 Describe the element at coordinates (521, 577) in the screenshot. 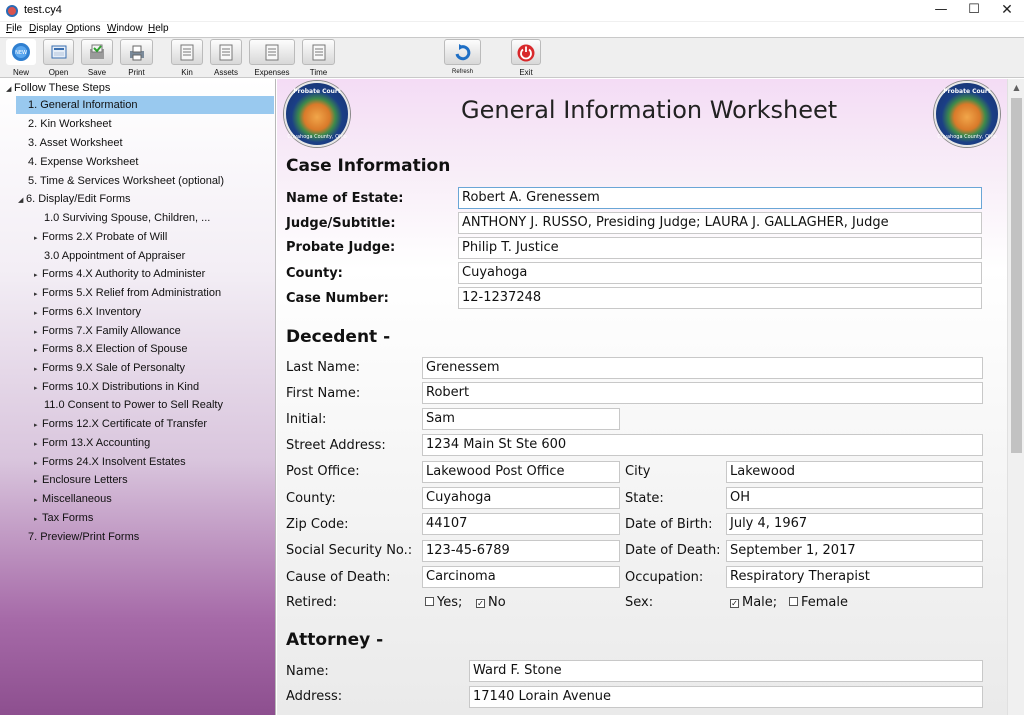

I see `cause-of-death-field: Carcinoma` at that location.